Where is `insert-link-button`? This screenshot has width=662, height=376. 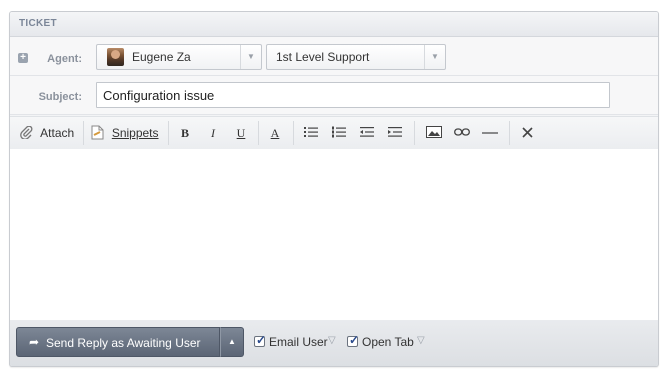
insert-link-button is located at coordinates (462, 133).